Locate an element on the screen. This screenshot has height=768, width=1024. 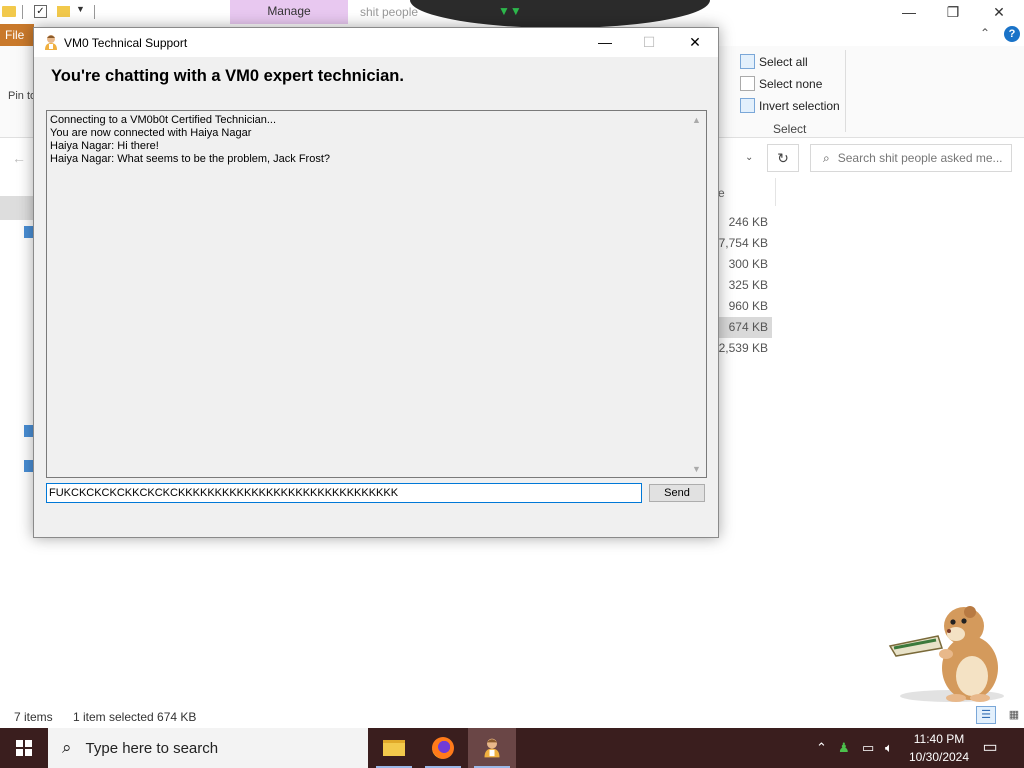
user-status-icon: ♟ is located at coordinates (844, 748).